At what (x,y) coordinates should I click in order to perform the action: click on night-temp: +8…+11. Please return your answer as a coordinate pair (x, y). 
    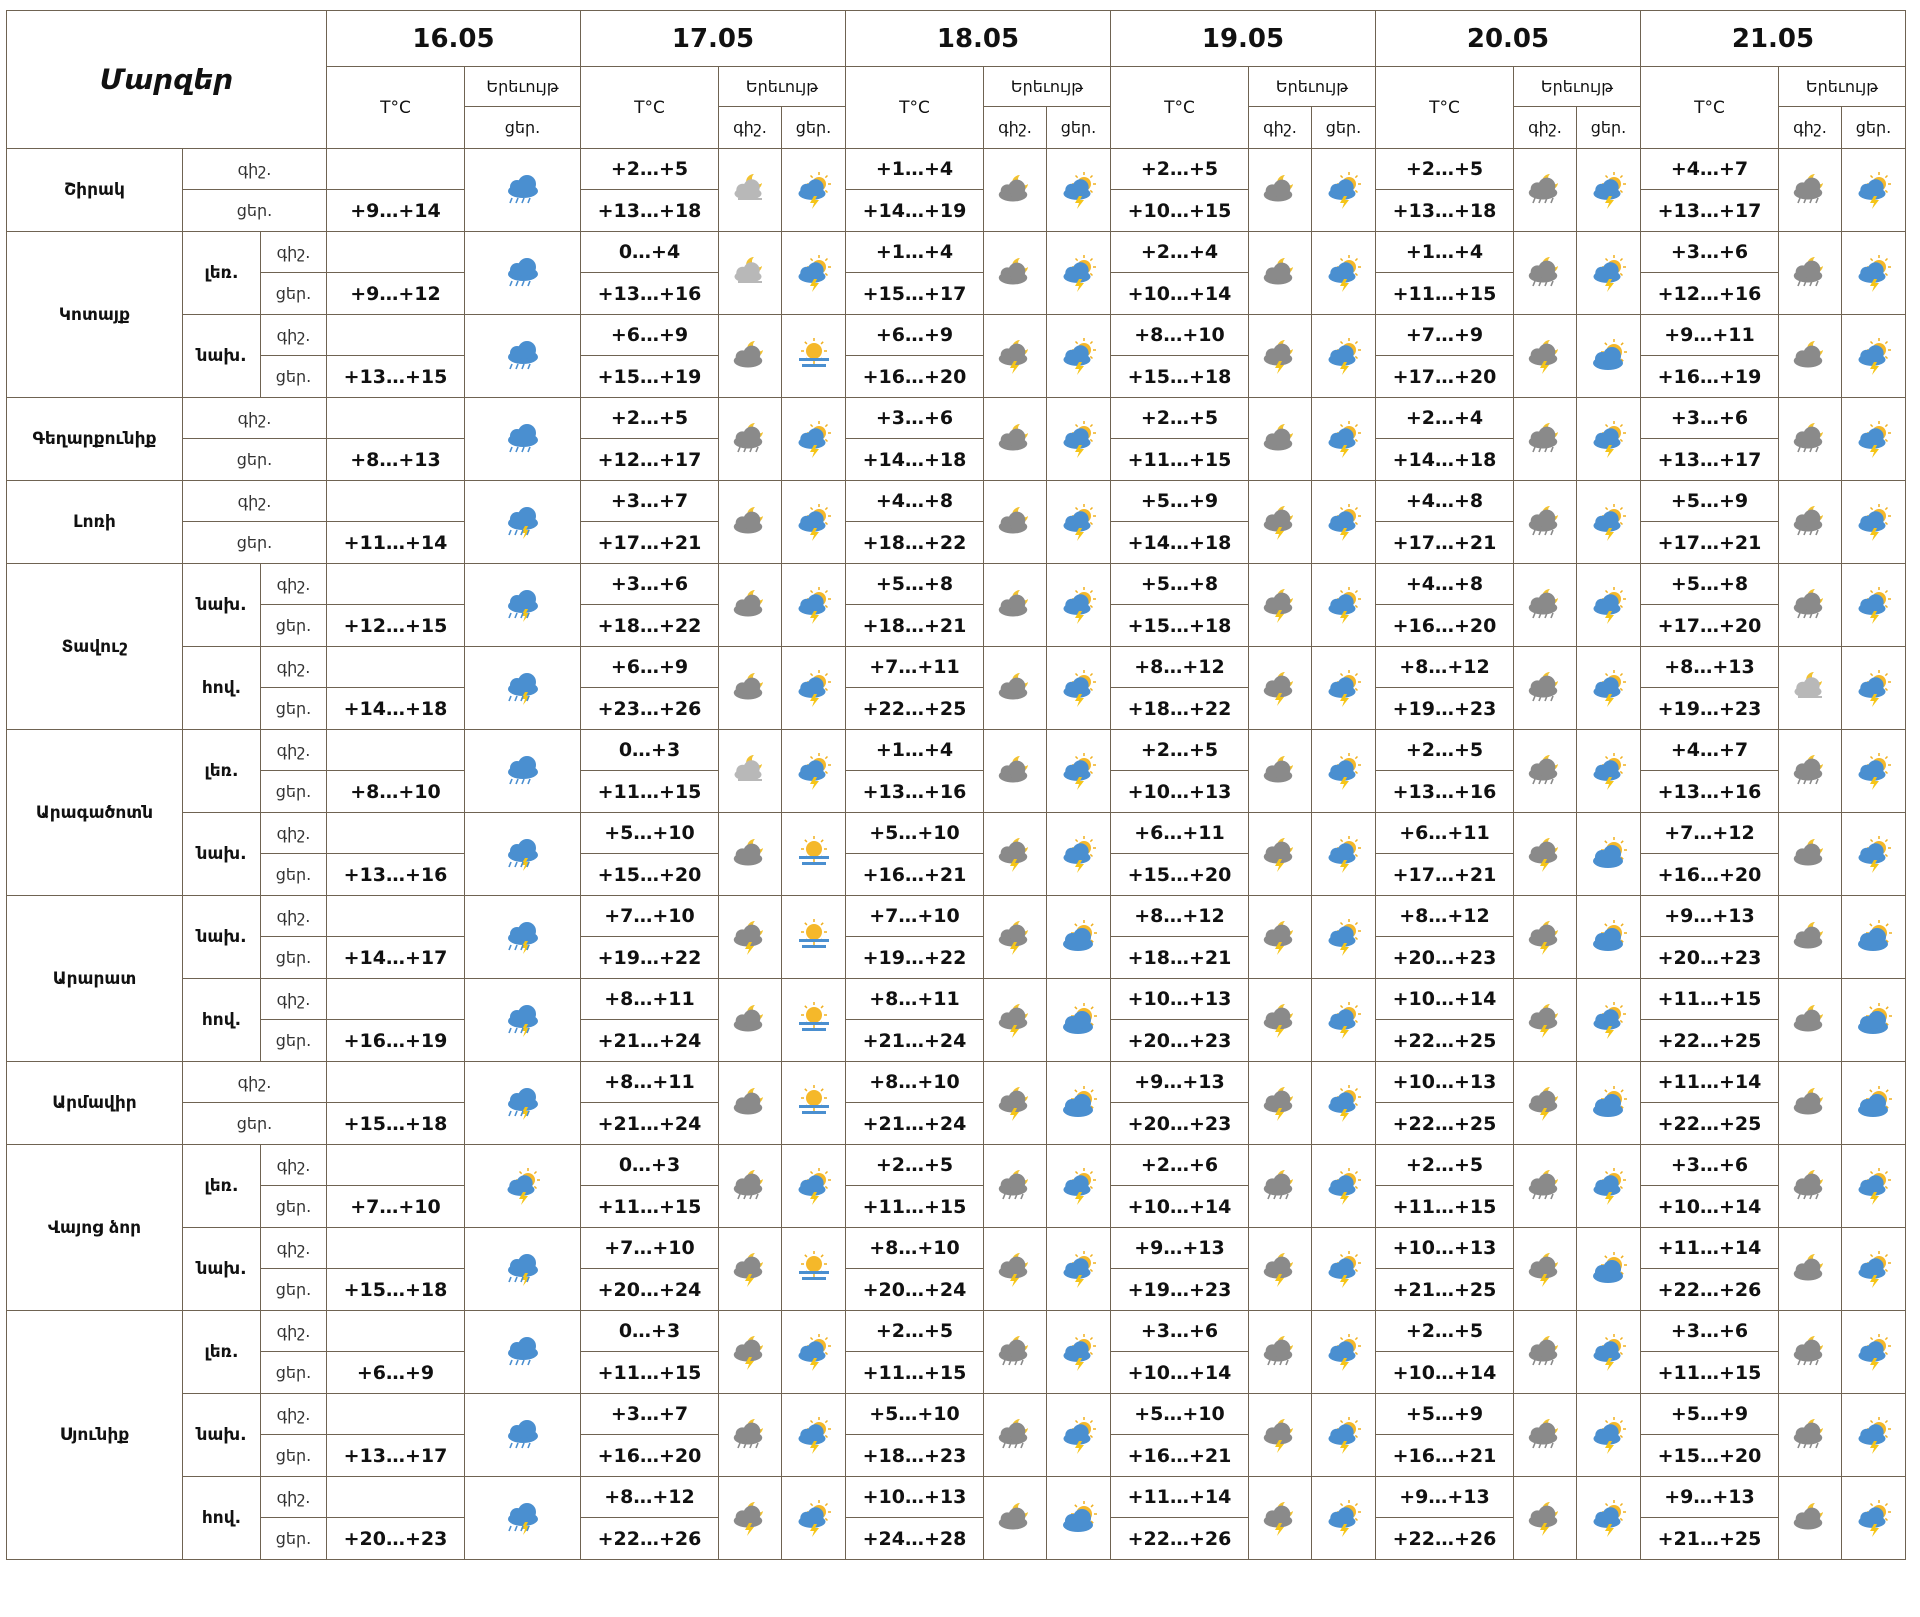
    Looking at the image, I should click on (914, 999).